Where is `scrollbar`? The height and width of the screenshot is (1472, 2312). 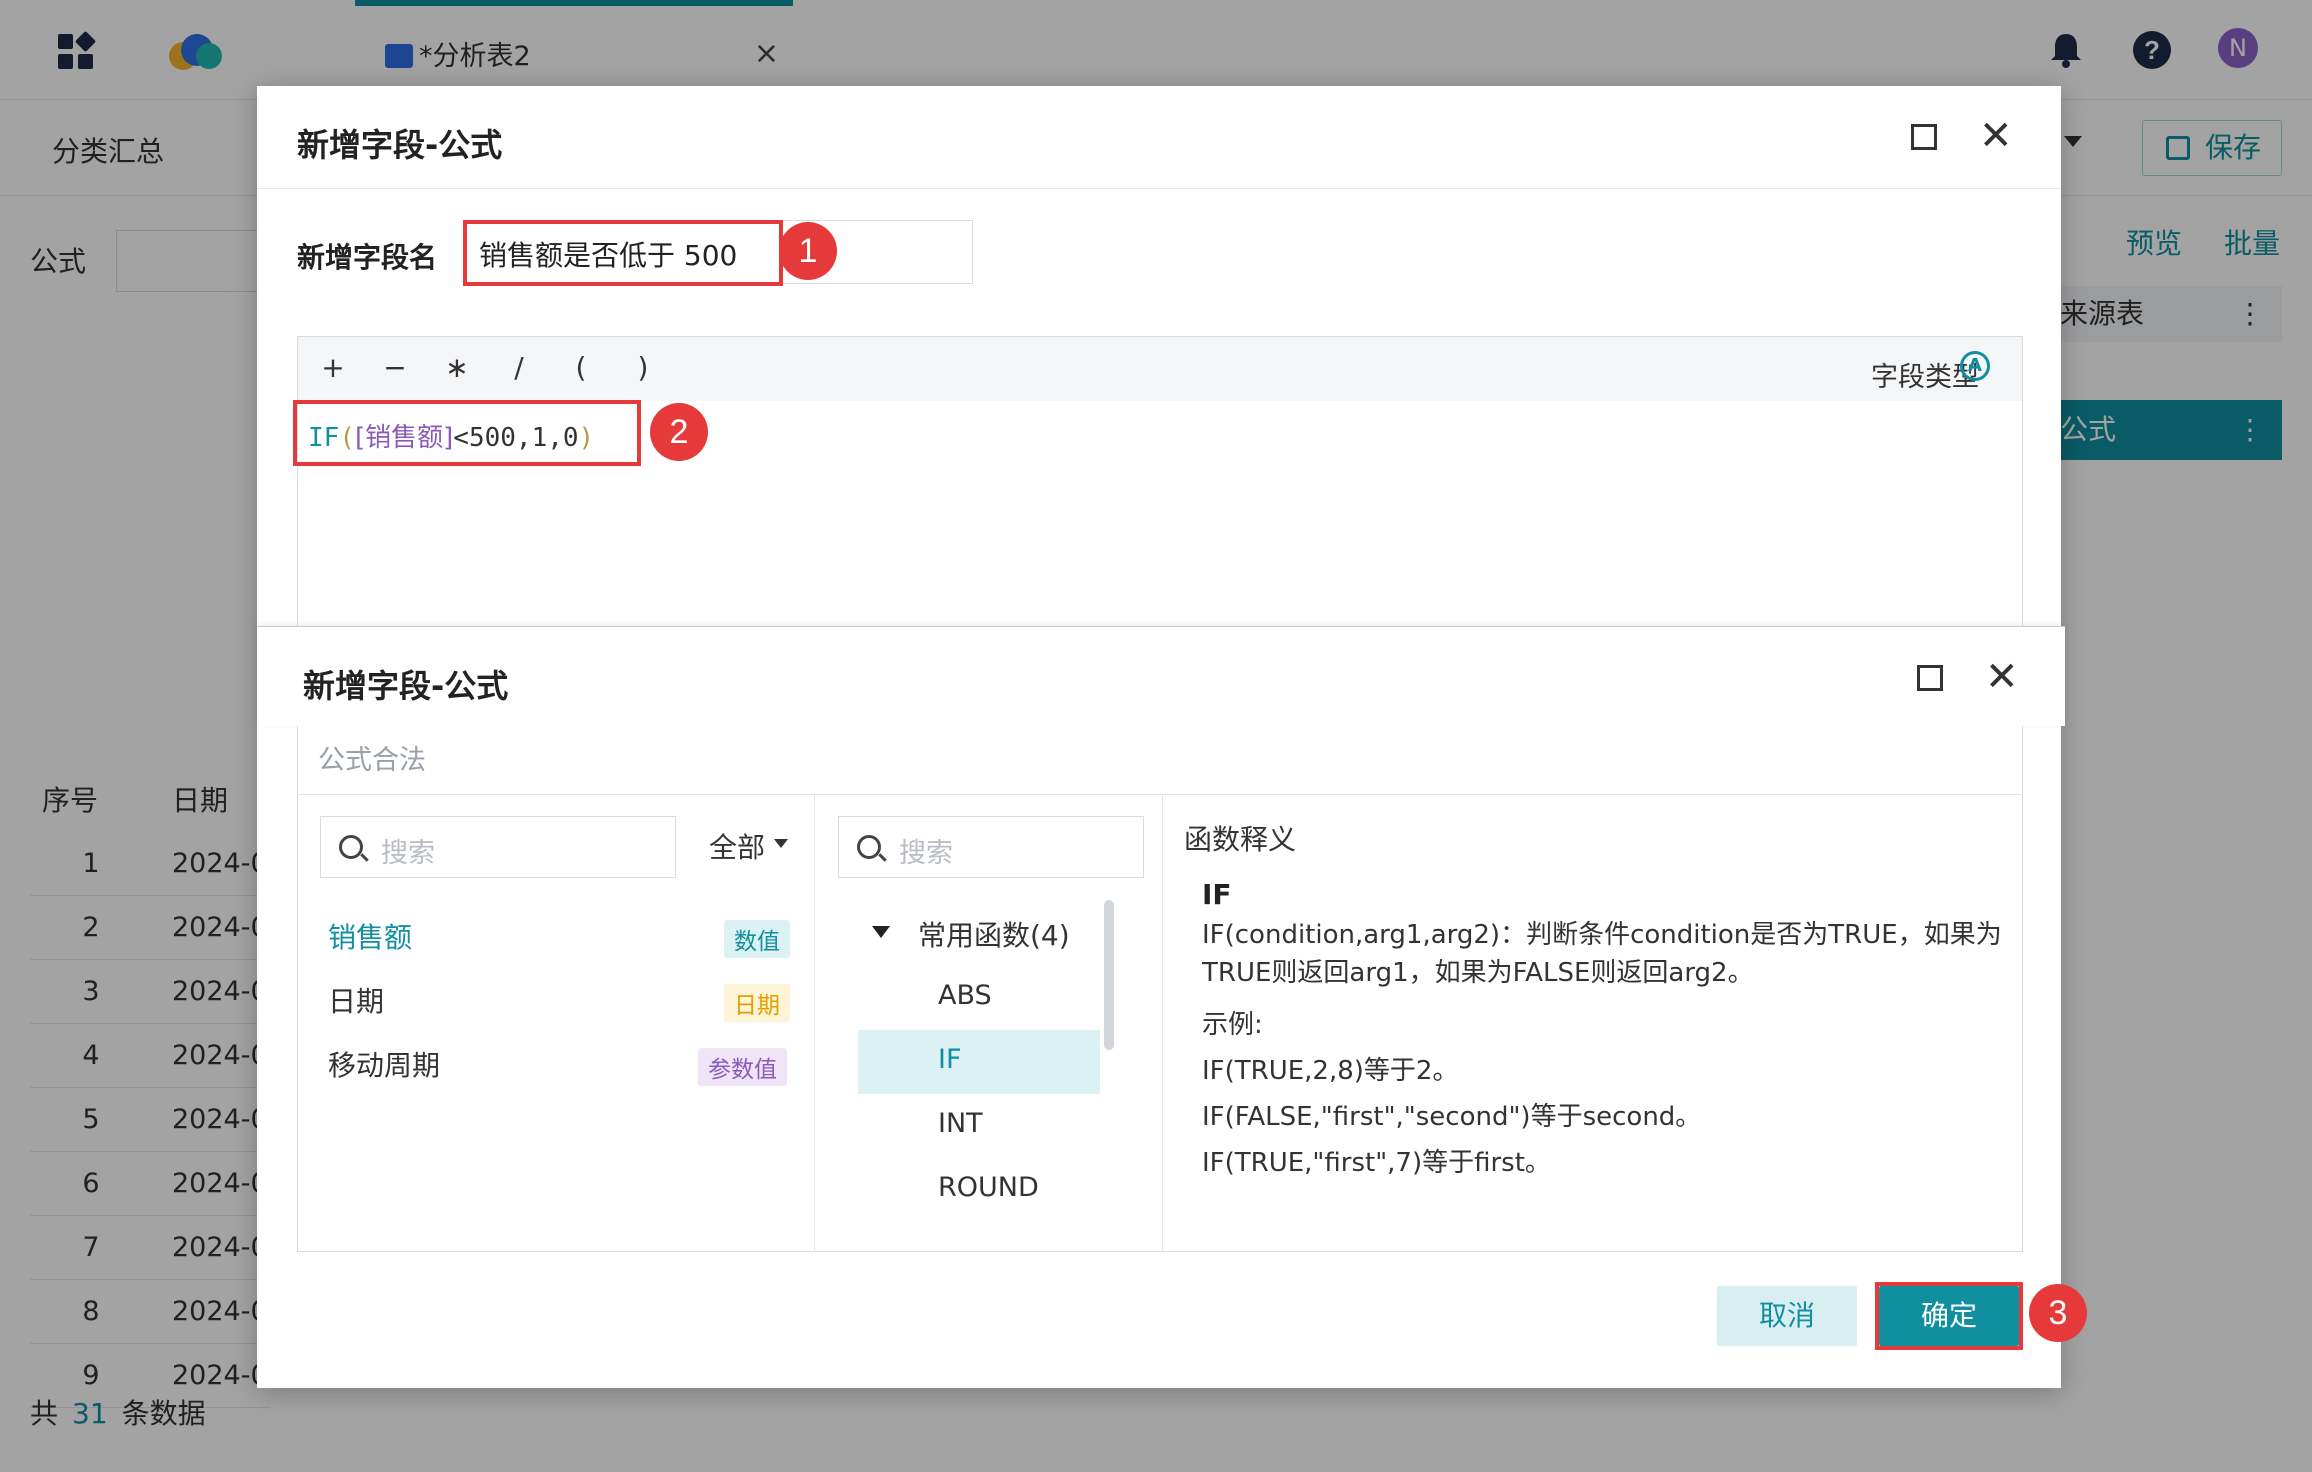
scrollbar is located at coordinates (1109, 975).